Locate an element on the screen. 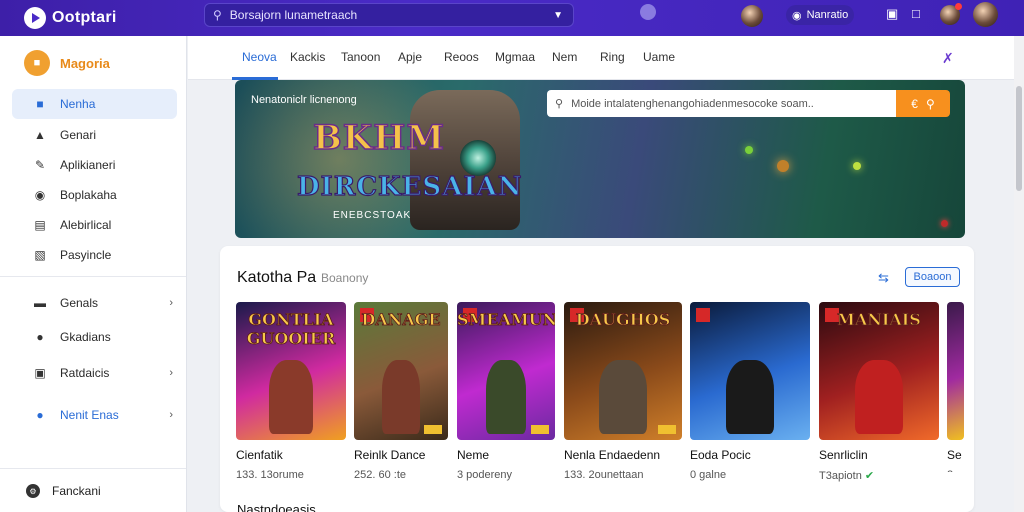 This screenshot has height=512, width=1024. game-name: Reinlk Dance is located at coordinates (389, 455).